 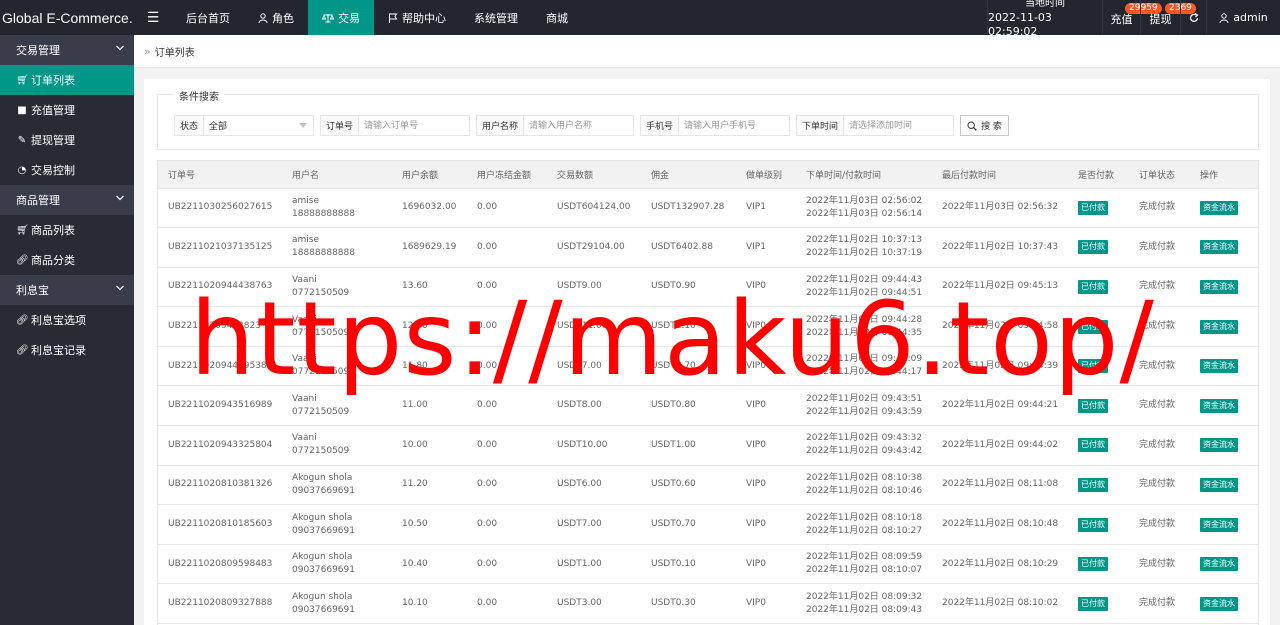 What do you see at coordinates (276, 17) in the screenshot?
I see `topnav-role: 角色` at bounding box center [276, 17].